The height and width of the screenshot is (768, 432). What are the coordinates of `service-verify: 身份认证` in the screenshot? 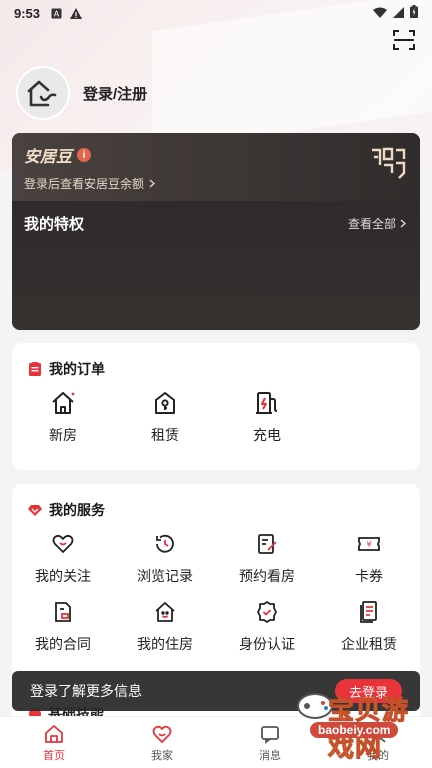 It's located at (267, 627).